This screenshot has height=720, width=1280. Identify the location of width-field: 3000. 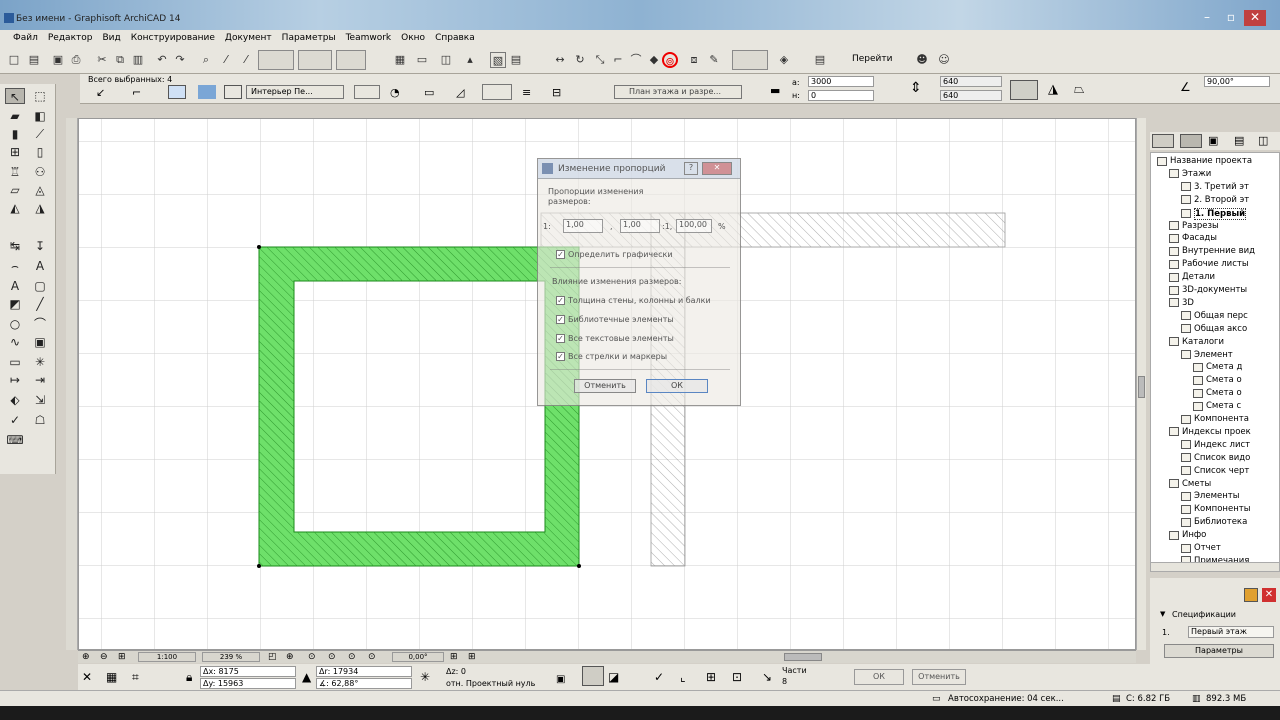
(841, 81).